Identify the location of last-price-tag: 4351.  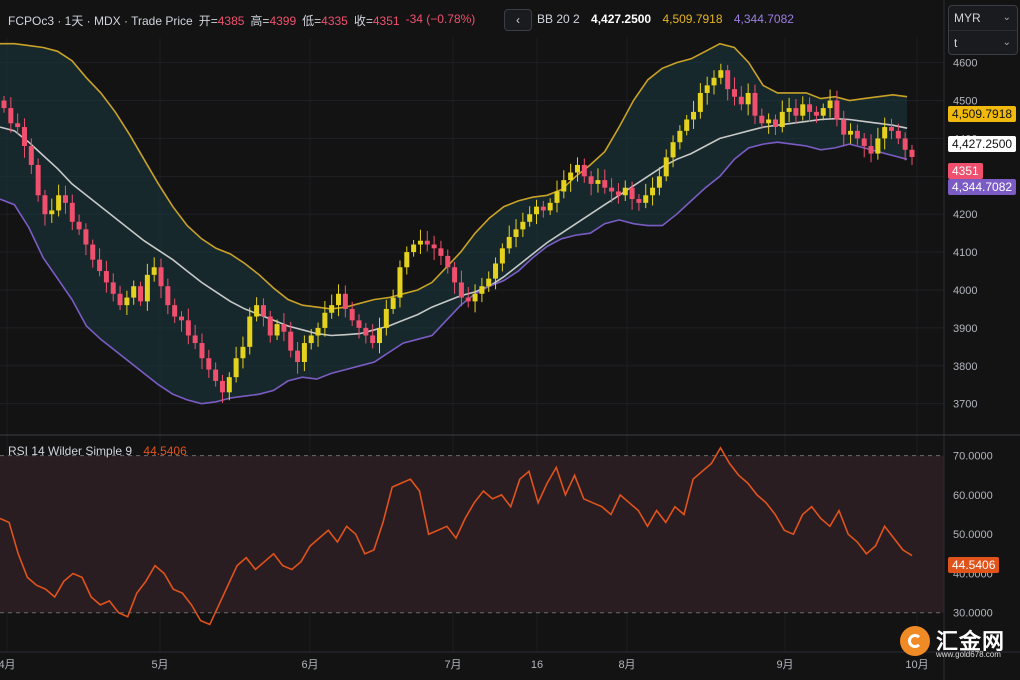
(965, 171).